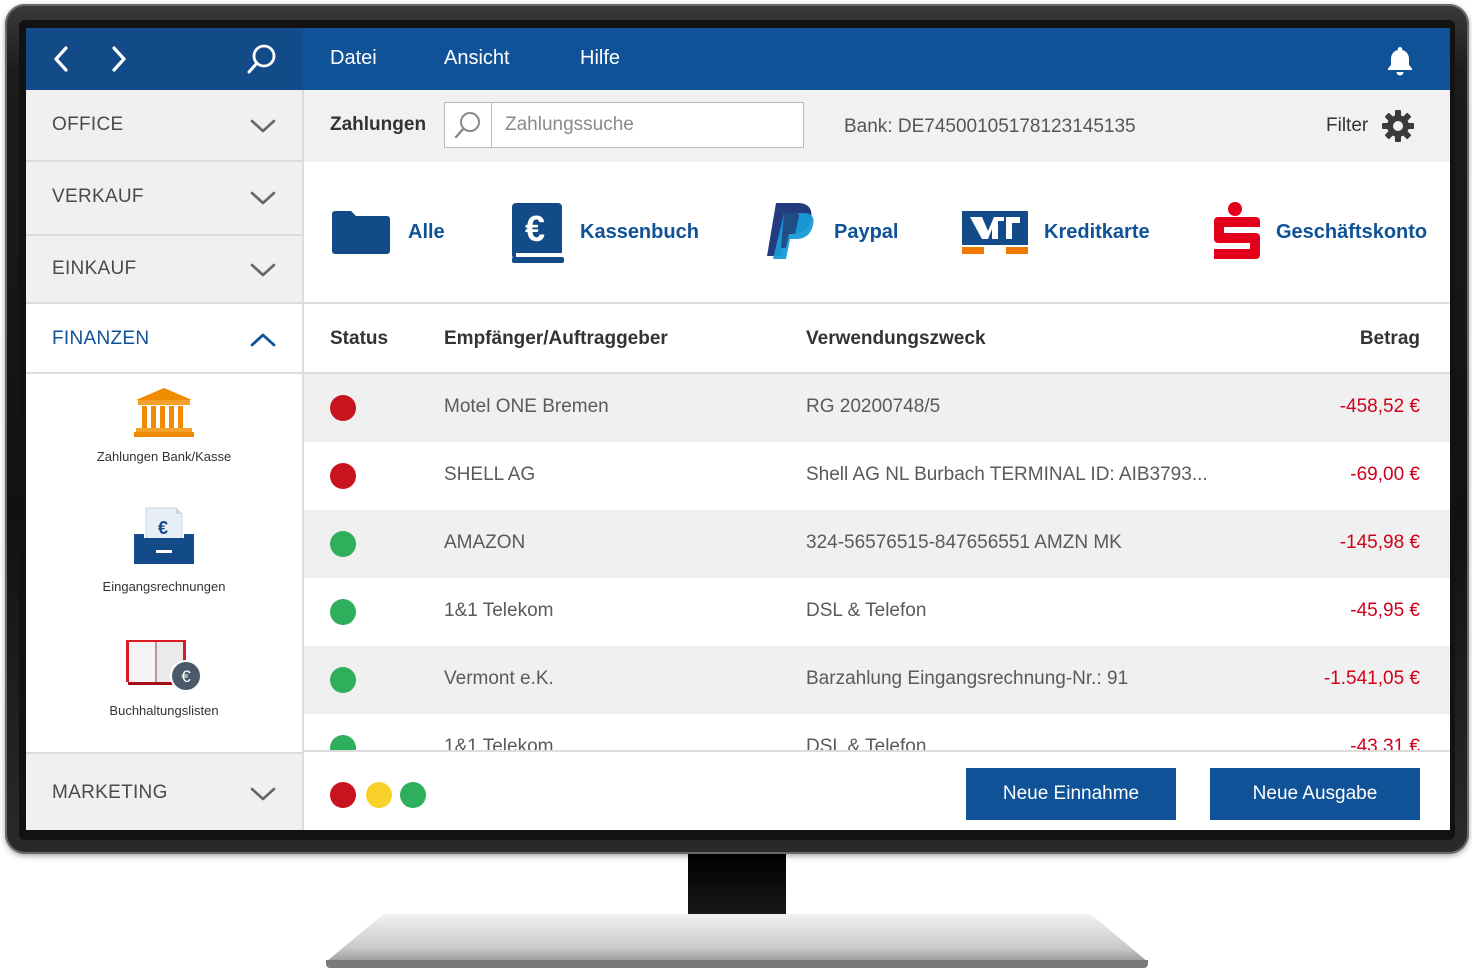  What do you see at coordinates (263, 340) in the screenshot?
I see `chevron-up-icon` at bounding box center [263, 340].